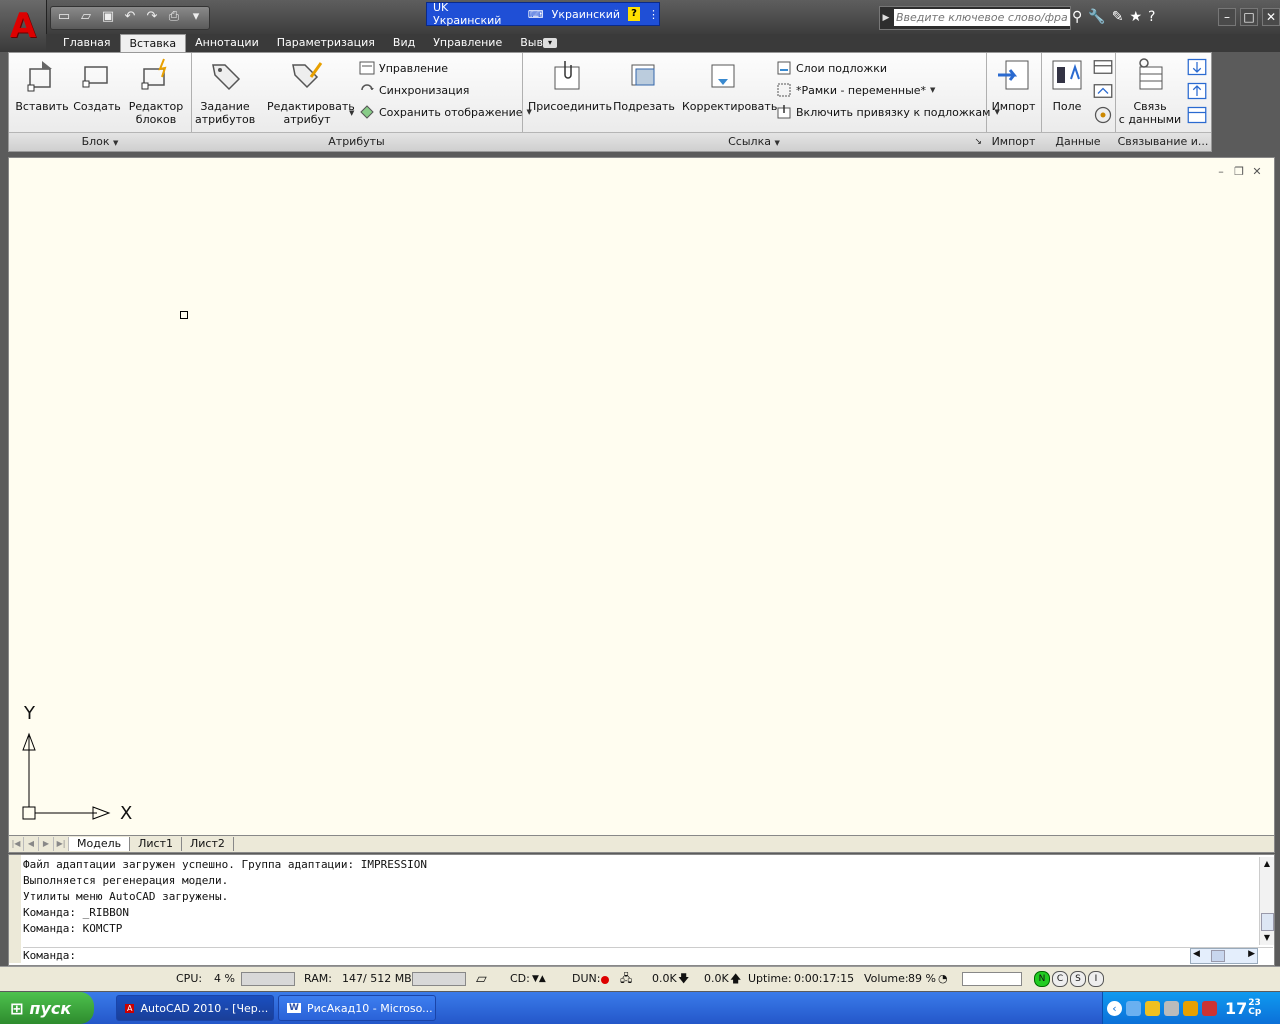 This screenshot has height=1024, width=1280. I want to click on help-circle-icon: ?, so click(1151, 17).